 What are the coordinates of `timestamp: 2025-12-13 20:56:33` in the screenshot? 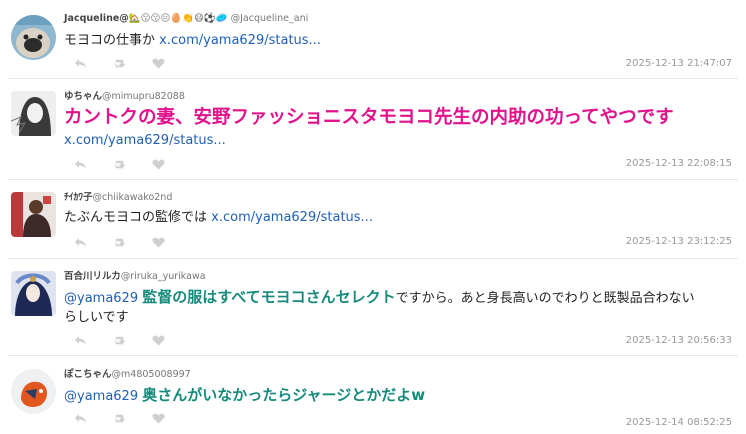 It's located at (679, 340).